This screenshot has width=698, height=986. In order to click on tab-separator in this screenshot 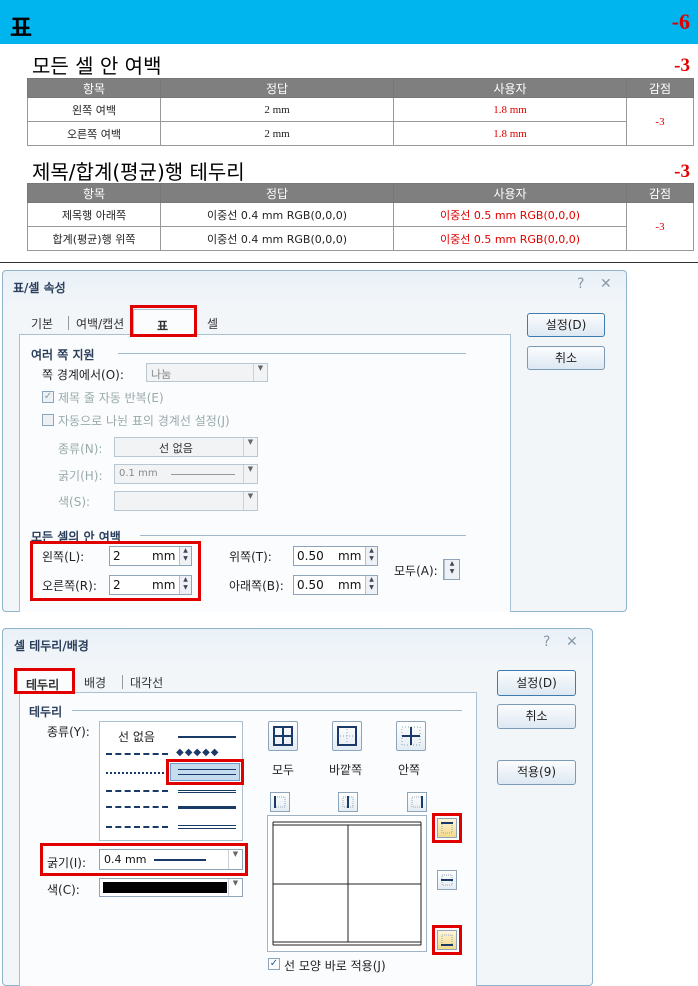, I will do `click(68, 323)`.